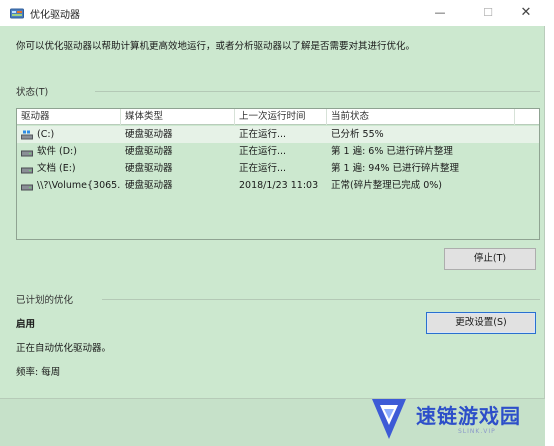  Describe the element at coordinates (17, 13) in the screenshot. I see `defrag-app-icon` at that location.